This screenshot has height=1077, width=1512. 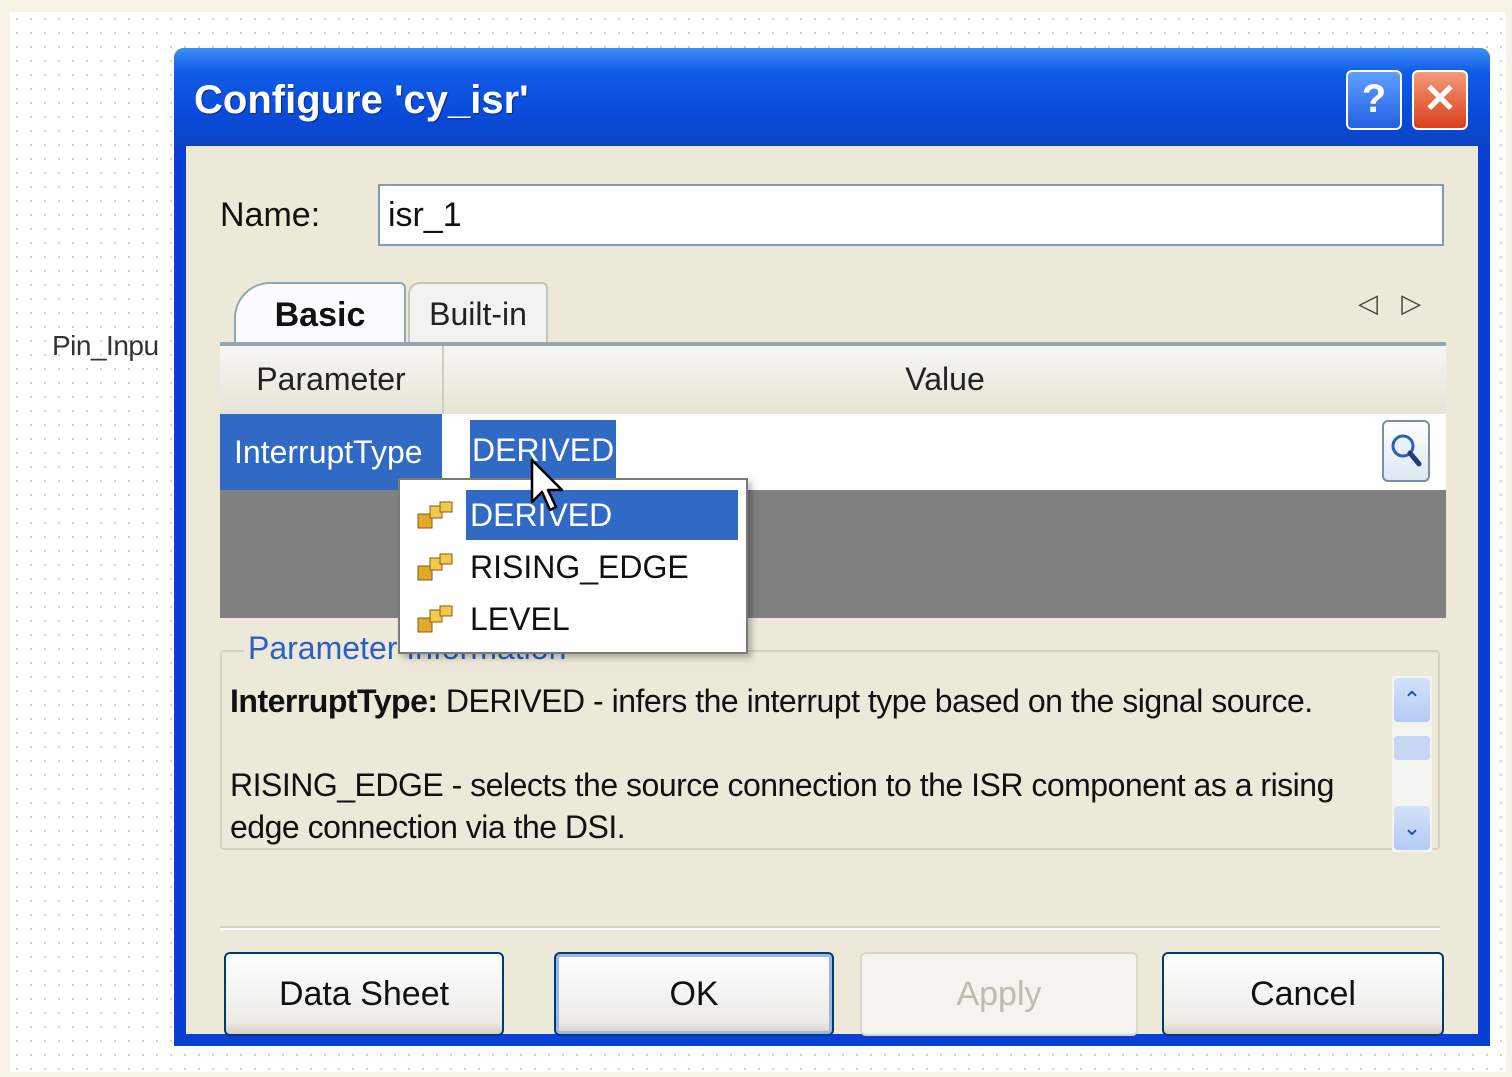 I want to click on name-input: isr_1, so click(x=911, y=215).